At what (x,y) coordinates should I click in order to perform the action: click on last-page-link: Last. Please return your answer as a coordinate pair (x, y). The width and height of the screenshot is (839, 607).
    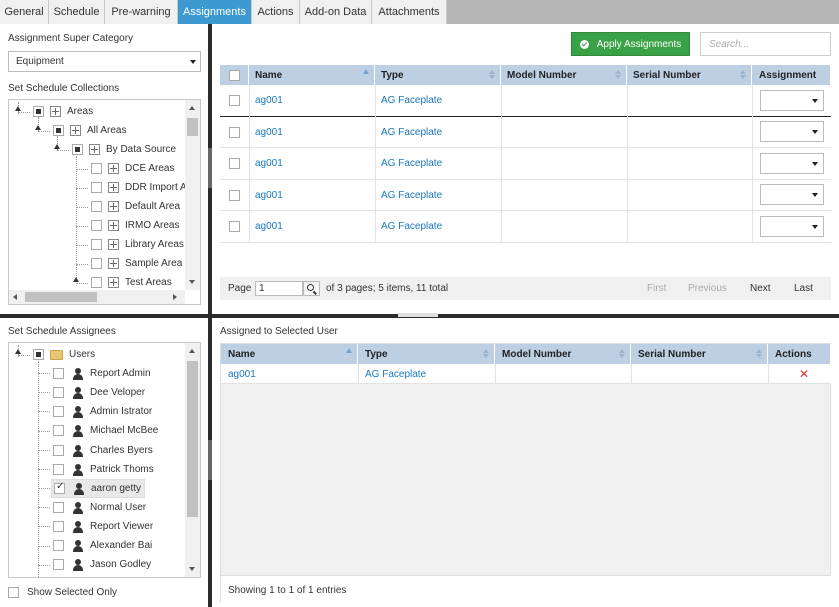
    Looking at the image, I should click on (803, 288).